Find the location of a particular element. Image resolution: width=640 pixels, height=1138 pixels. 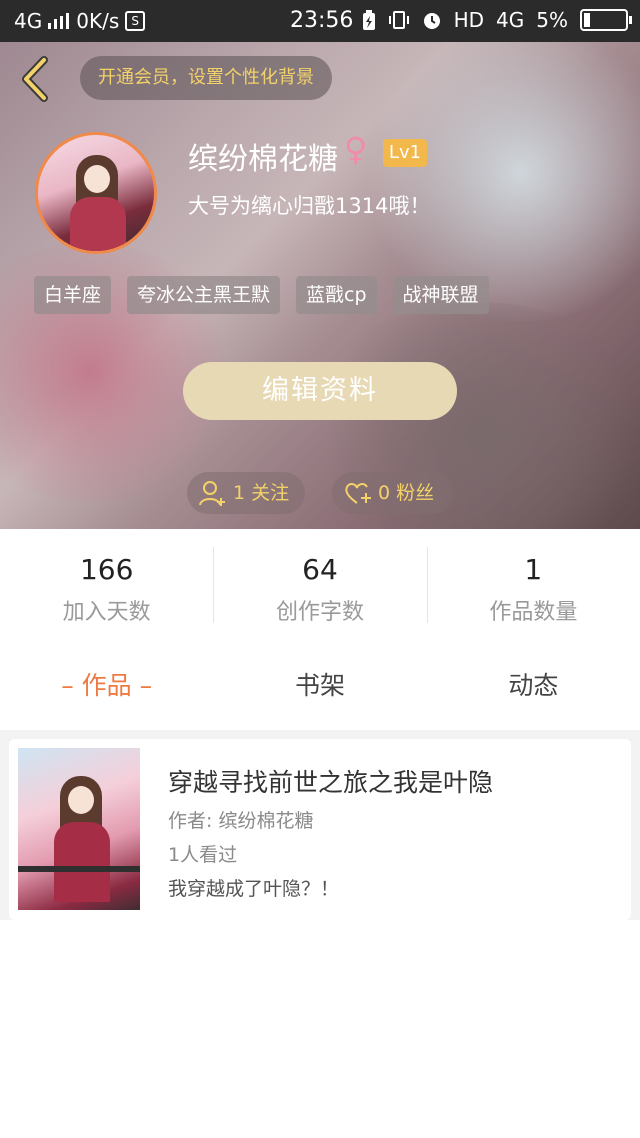

follow-count-button: 1 关注 is located at coordinates (246, 493).